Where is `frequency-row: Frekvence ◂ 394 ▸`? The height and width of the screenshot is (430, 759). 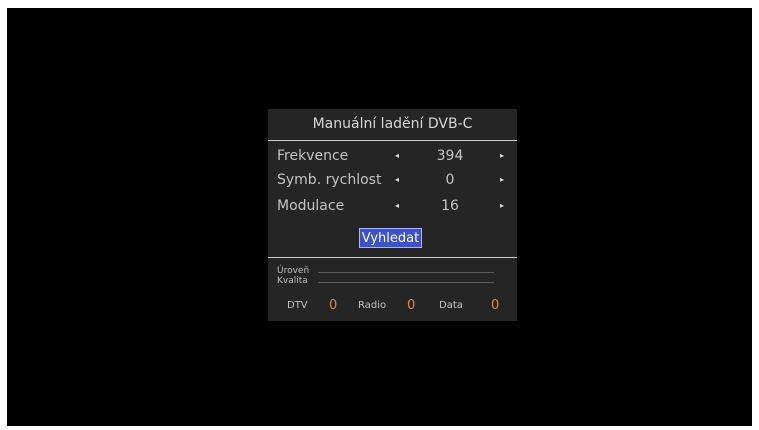 frequency-row: Frekvence ◂ 394 ▸ is located at coordinates (392, 156).